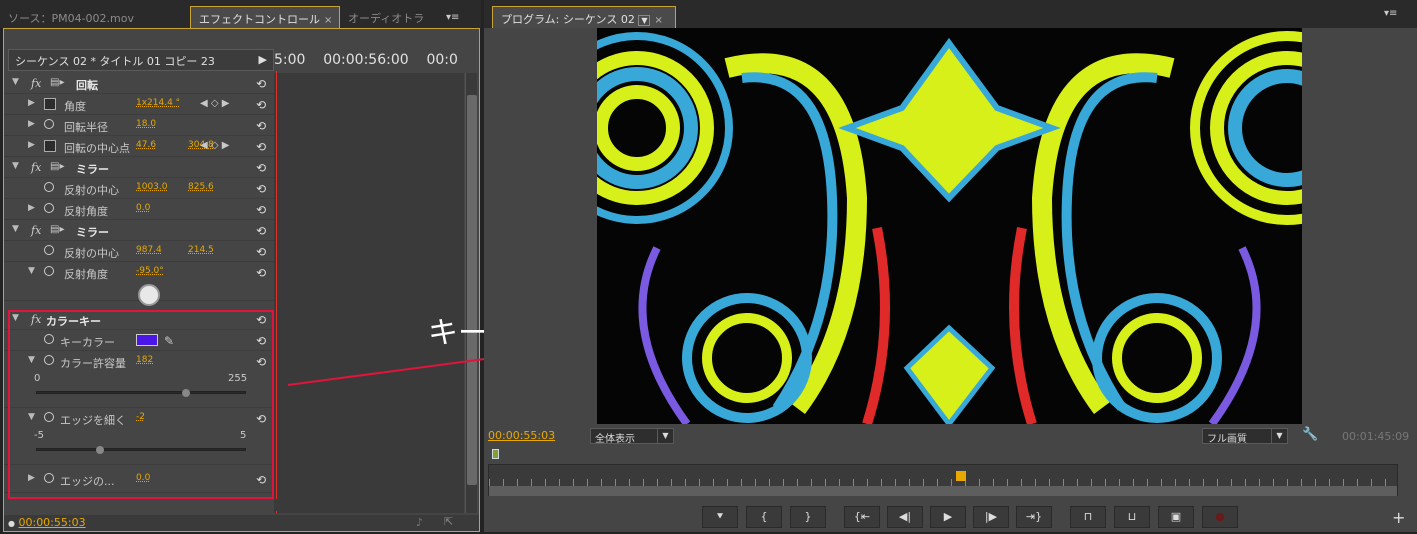  Describe the element at coordinates (521, 435) in the screenshot. I see `program-current-timecode: 00:00:55:03` at that location.